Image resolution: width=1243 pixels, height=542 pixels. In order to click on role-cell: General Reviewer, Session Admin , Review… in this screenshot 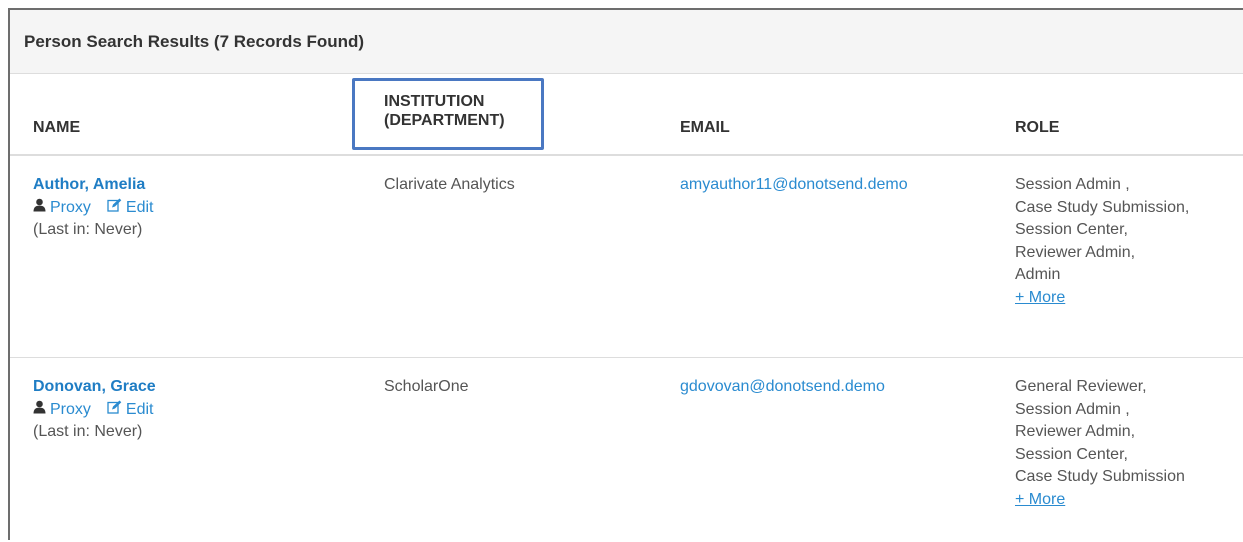, I will do `click(1129, 443)`.